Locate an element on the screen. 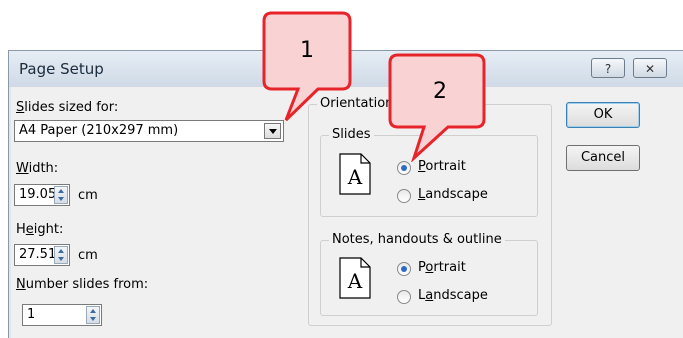 This screenshot has height=338, width=683. number-slides-from-label: Number slides from: is located at coordinates (82, 284).